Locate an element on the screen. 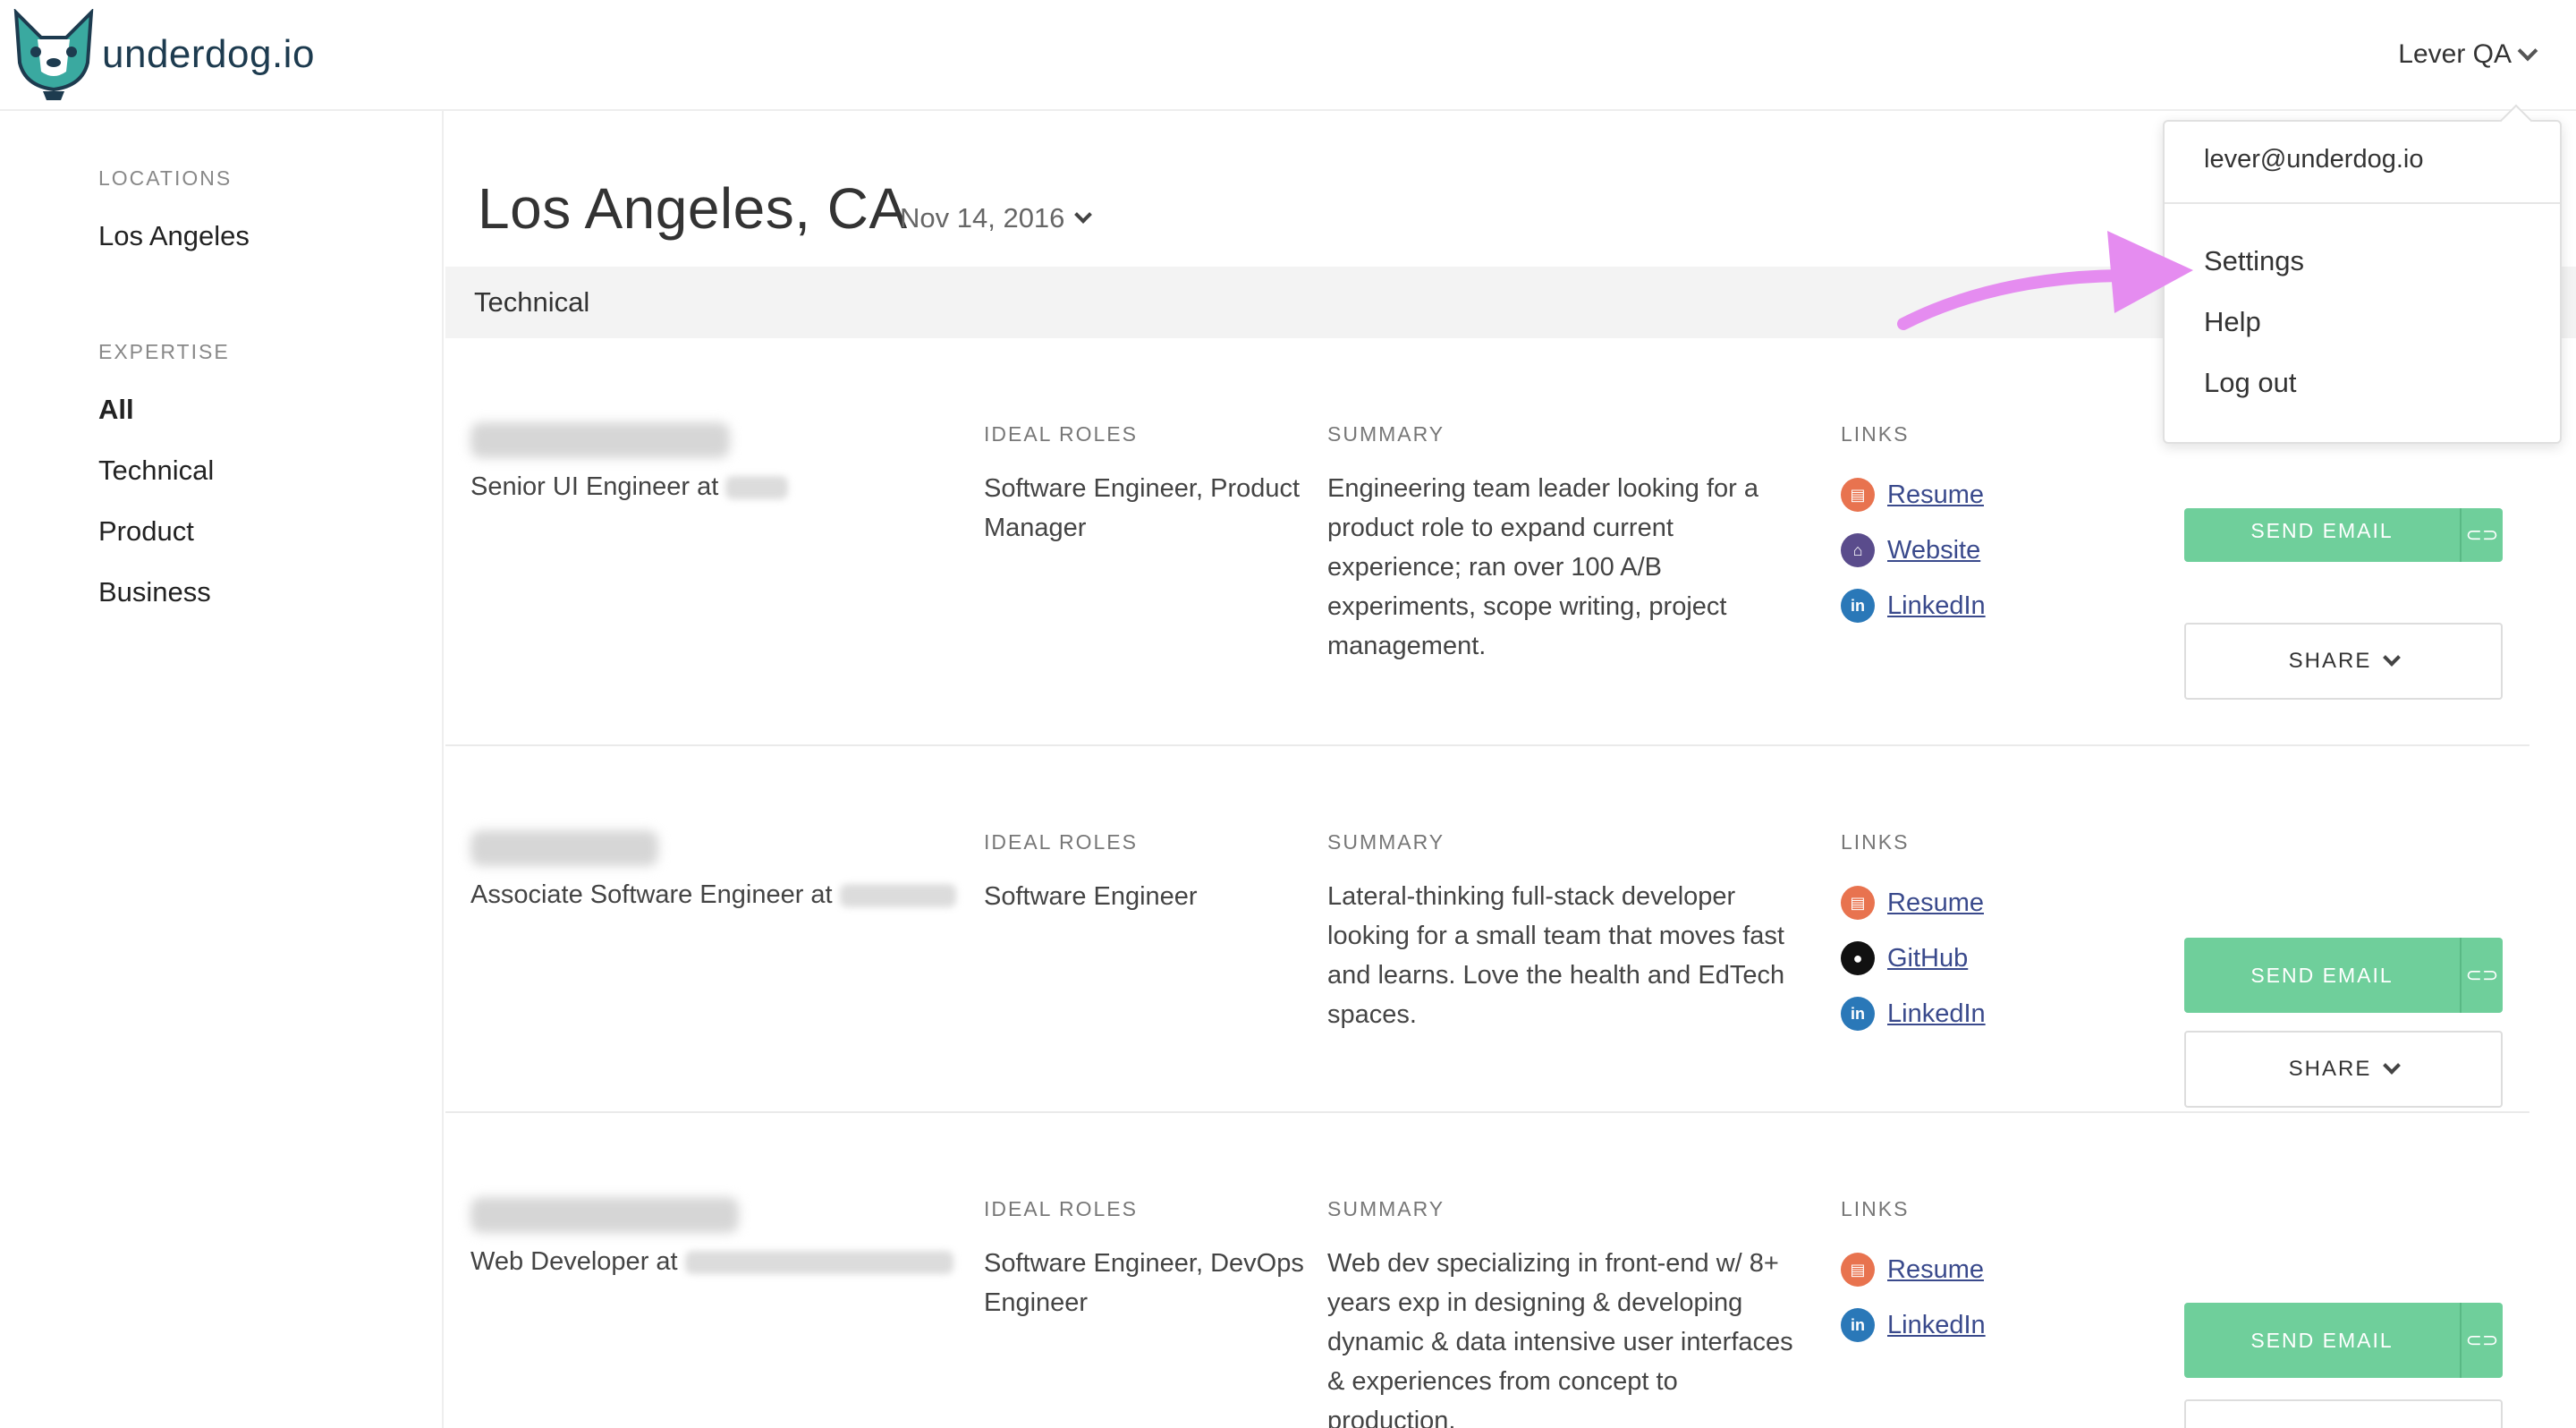 The width and height of the screenshot is (2576, 1428). ideal-roles-value: Software Engineer, DevOps Engineer is located at coordinates (1144, 1283).